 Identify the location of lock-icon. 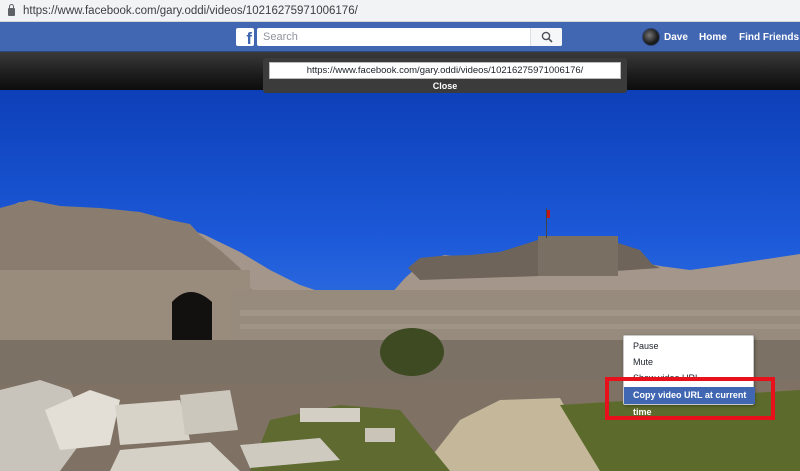
(11, 10).